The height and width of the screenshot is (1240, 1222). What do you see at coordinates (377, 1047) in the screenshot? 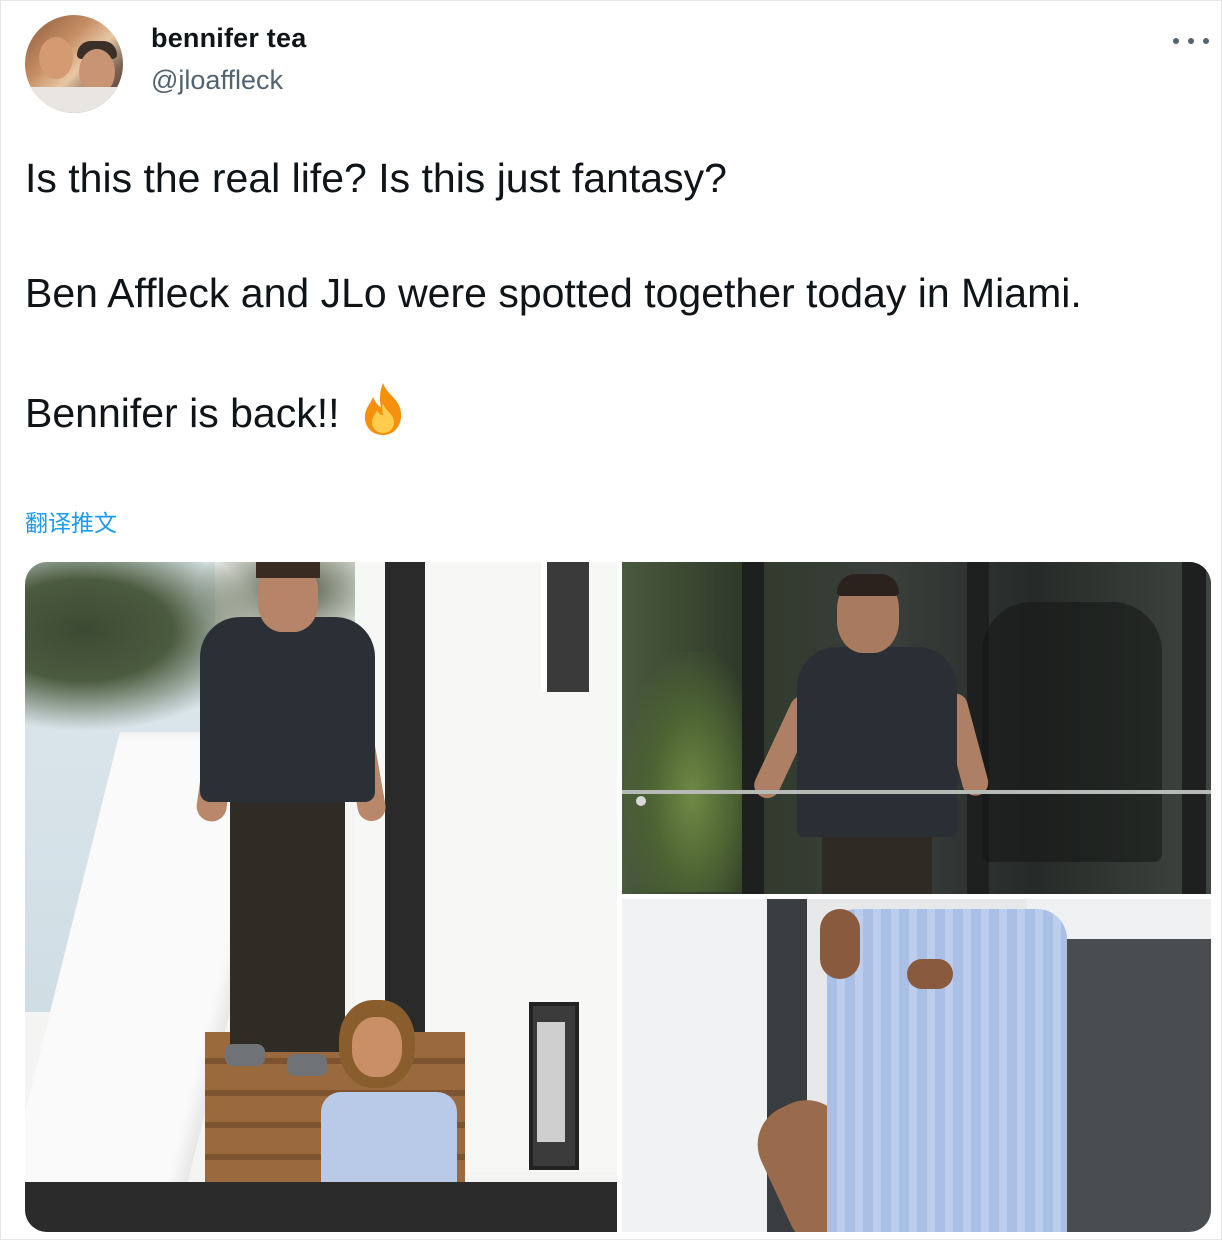
I see `woman-face` at bounding box center [377, 1047].